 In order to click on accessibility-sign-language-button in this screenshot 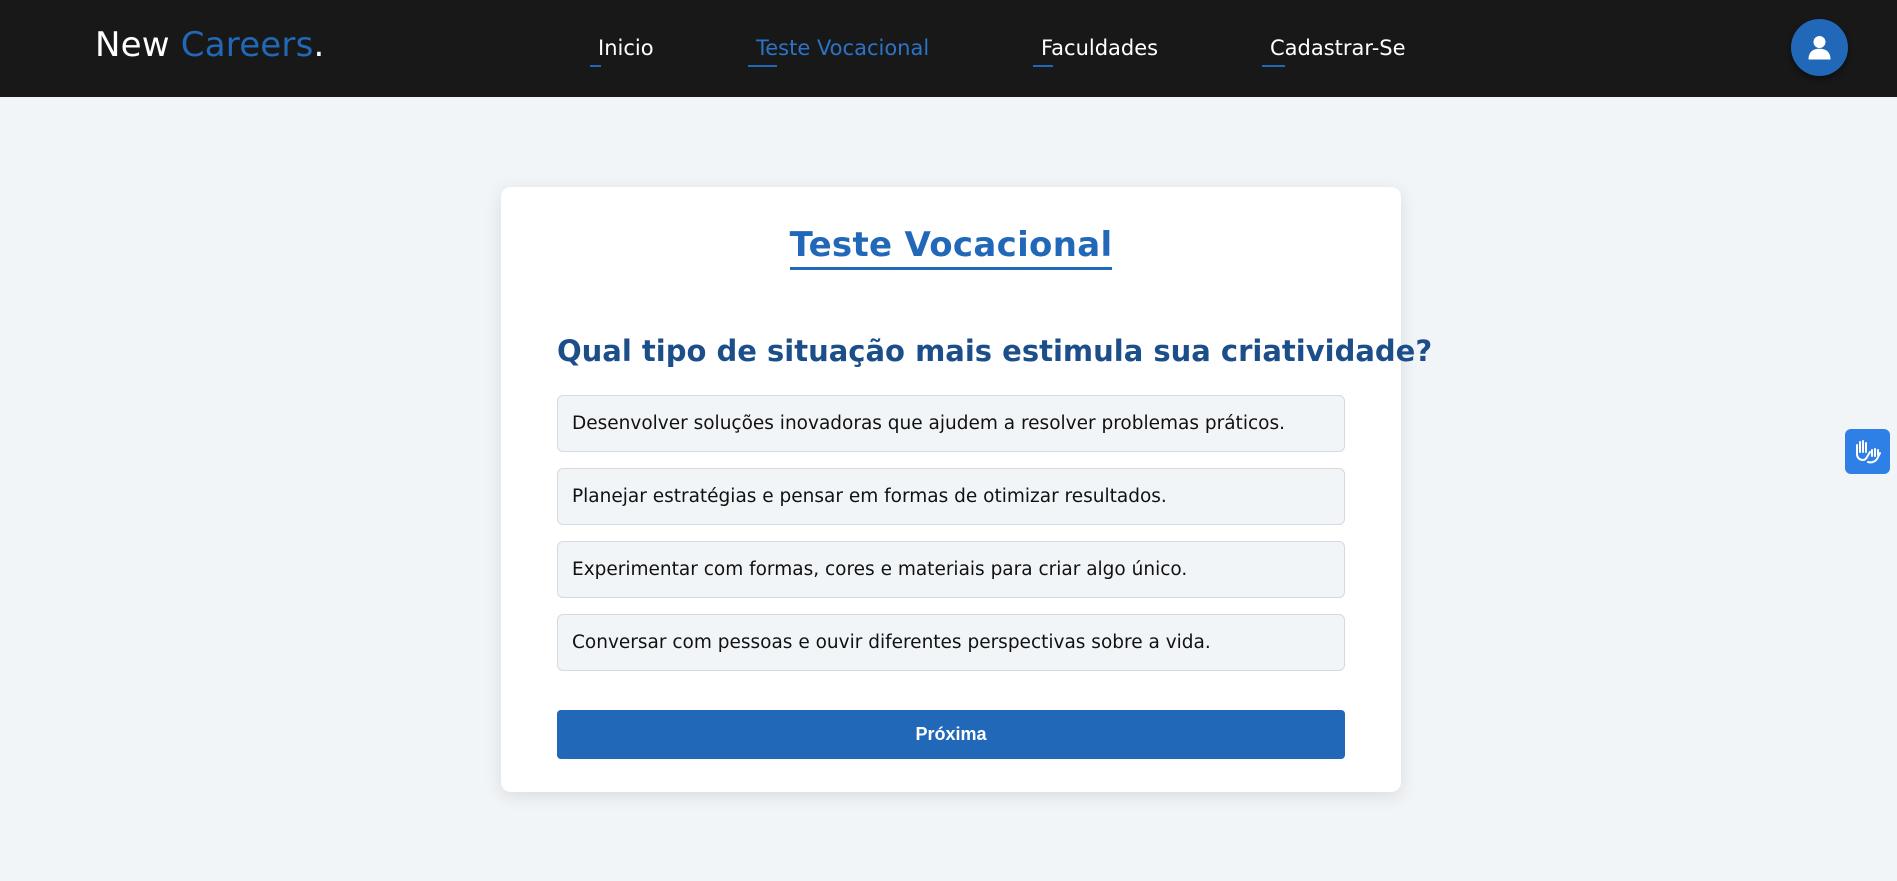, I will do `click(1867, 451)`.